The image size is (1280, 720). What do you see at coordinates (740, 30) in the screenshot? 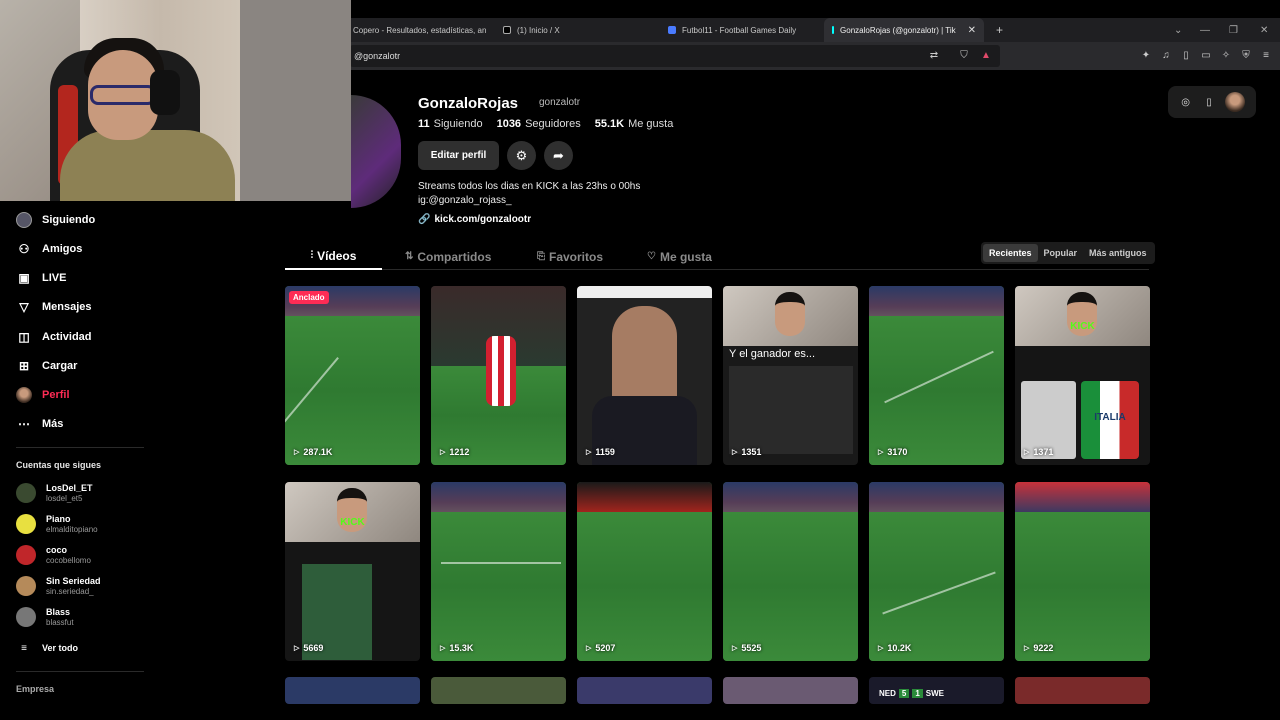
I see `browser-tab: Futbol11 - Football Games Daily` at bounding box center [740, 30].